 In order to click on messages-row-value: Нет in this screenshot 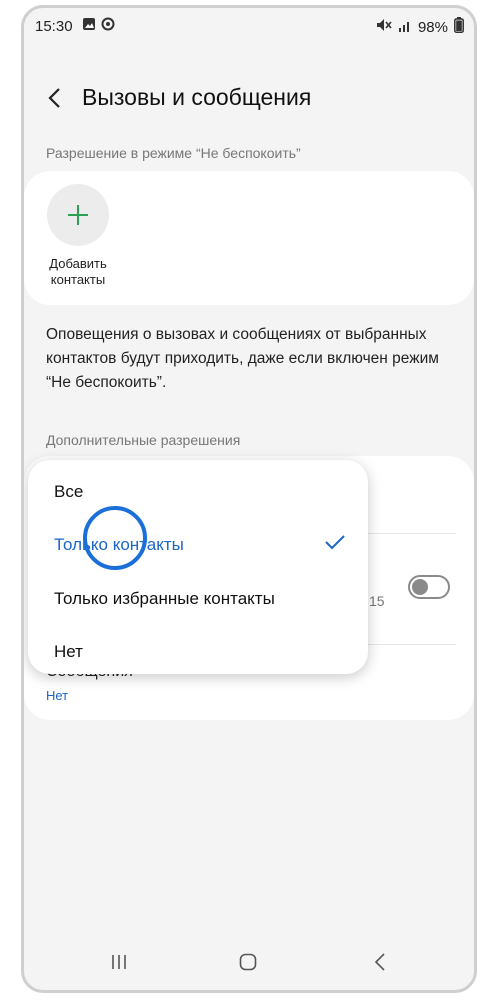, I will do `click(57, 695)`.